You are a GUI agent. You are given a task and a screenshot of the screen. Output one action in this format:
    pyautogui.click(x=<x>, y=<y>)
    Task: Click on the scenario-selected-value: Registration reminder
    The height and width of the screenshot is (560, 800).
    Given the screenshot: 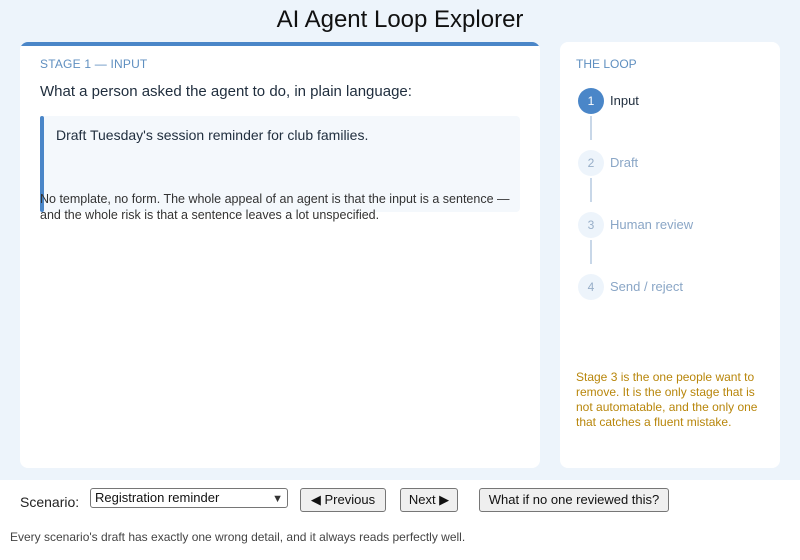 What is the action you would take?
    pyautogui.click(x=157, y=497)
    